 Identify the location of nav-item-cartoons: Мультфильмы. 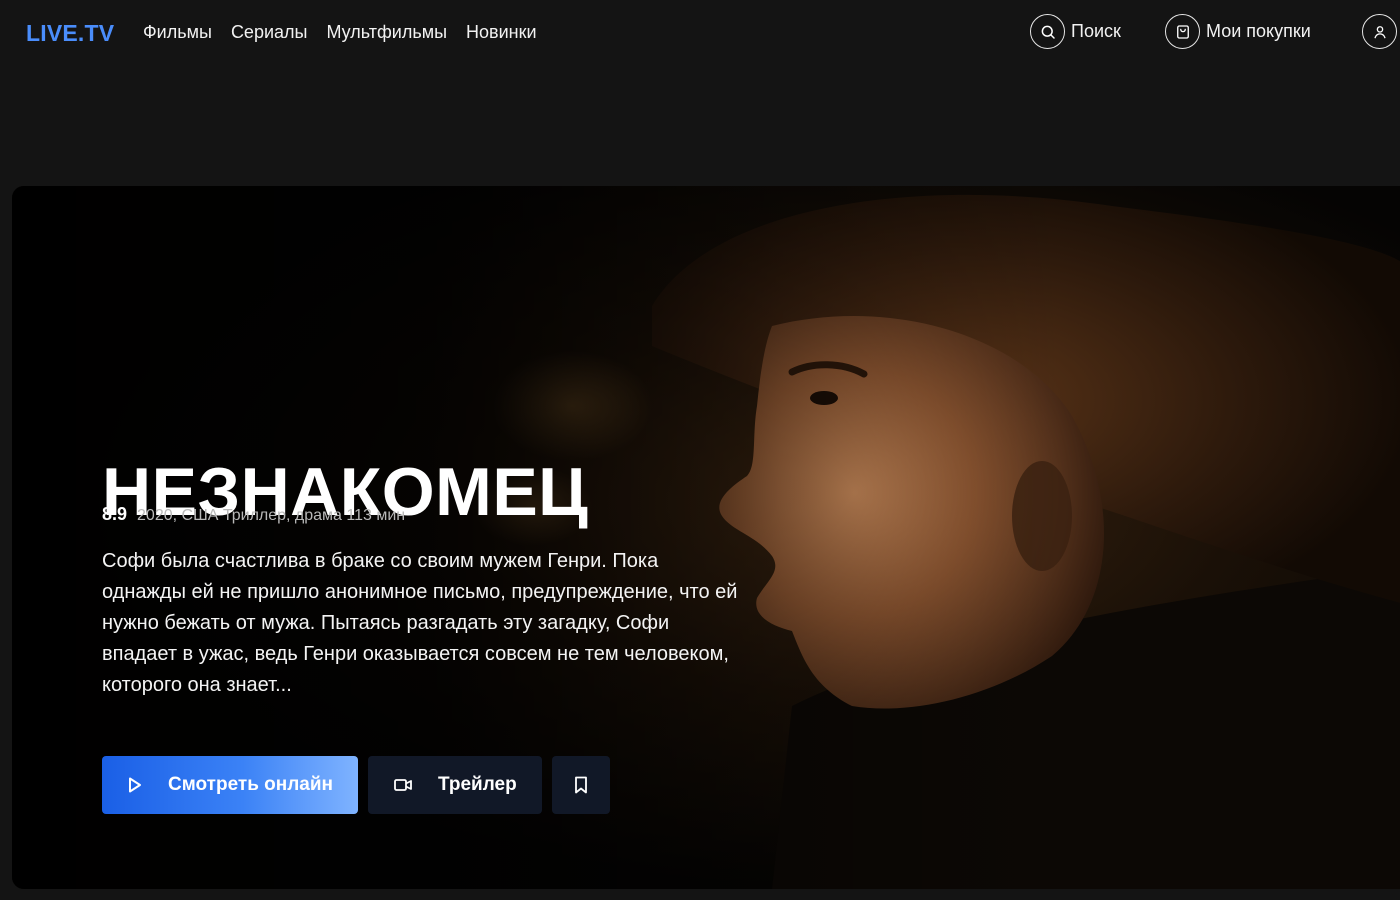
(386, 32).